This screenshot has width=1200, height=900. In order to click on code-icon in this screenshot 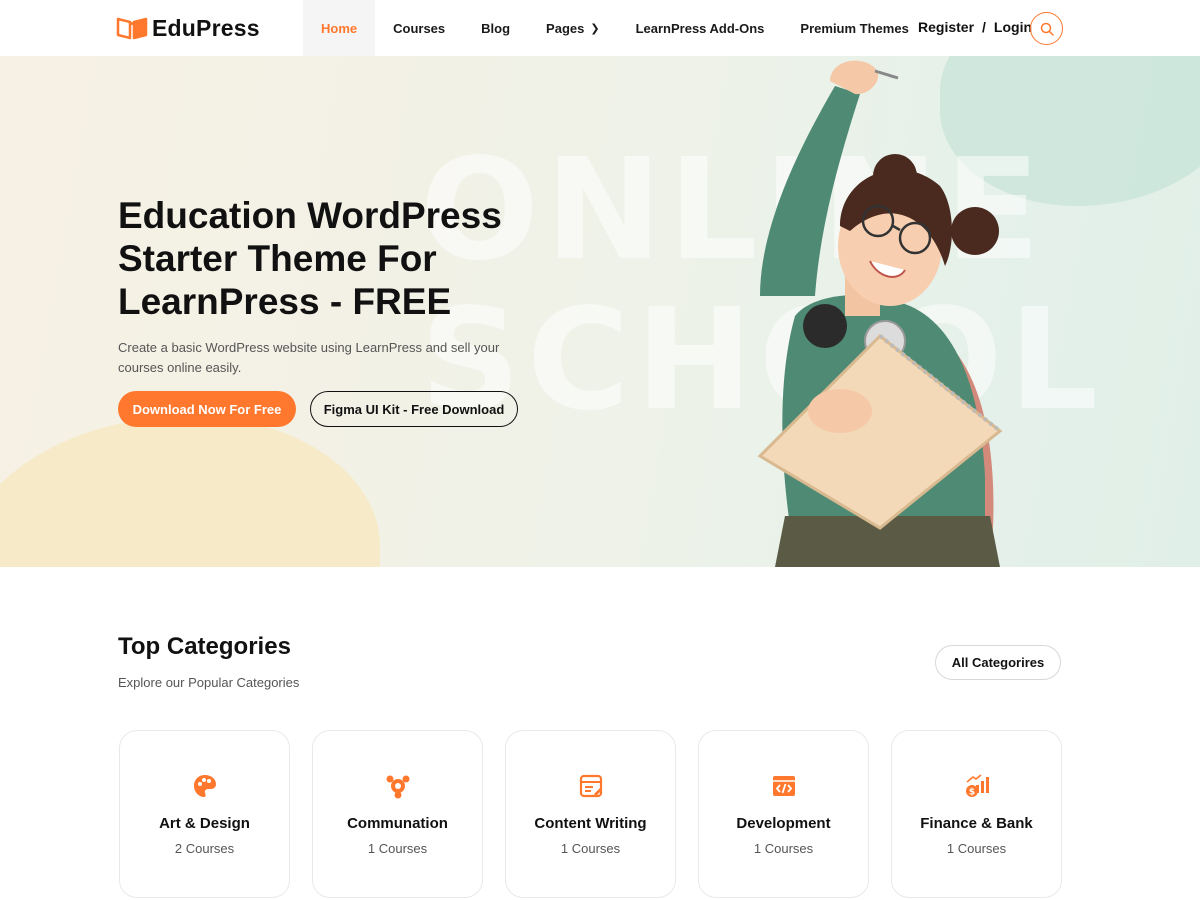, I will do `click(784, 786)`.